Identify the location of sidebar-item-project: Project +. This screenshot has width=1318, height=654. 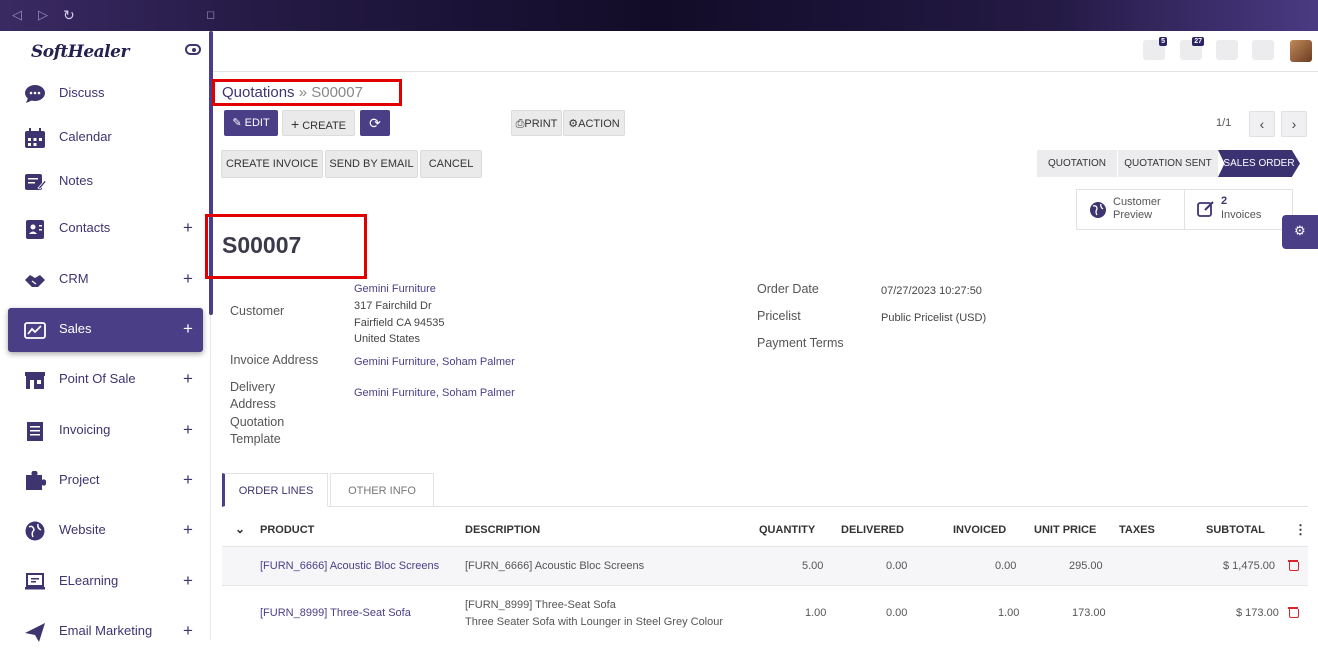
(105, 481).